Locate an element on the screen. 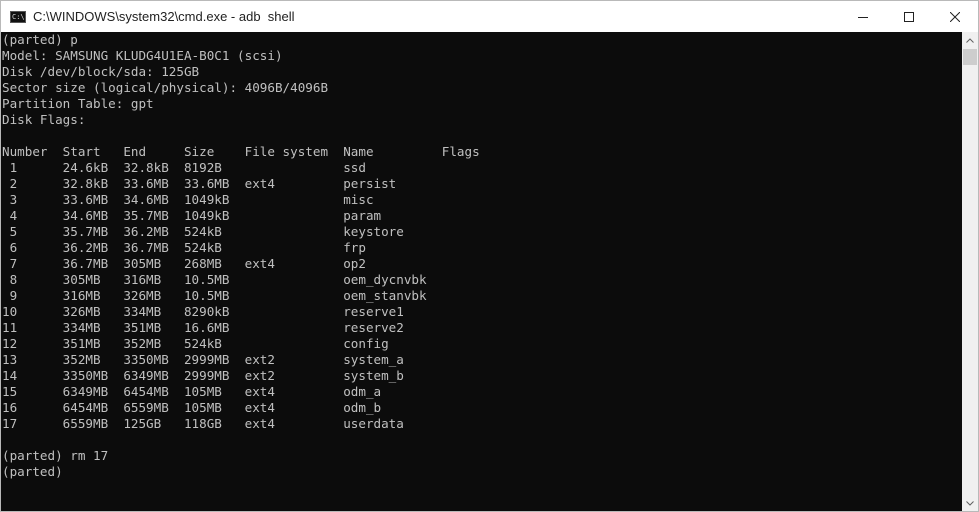 Image resolution: width=979 pixels, height=512 pixels. maximize-button is located at coordinates (909, 16).